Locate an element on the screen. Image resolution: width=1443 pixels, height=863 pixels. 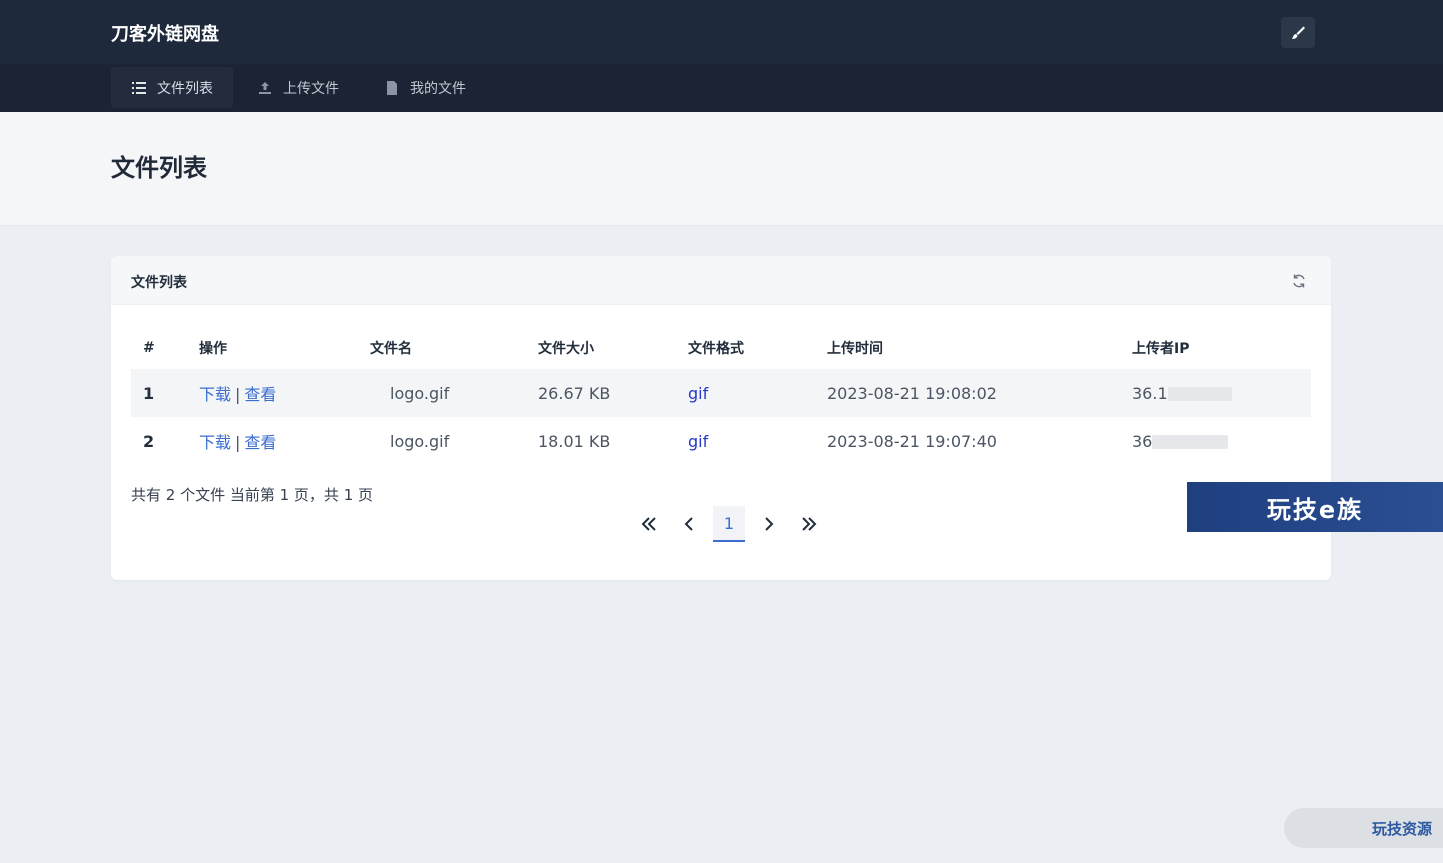
nav-item-my-files: 我的文件 is located at coordinates (425, 87).